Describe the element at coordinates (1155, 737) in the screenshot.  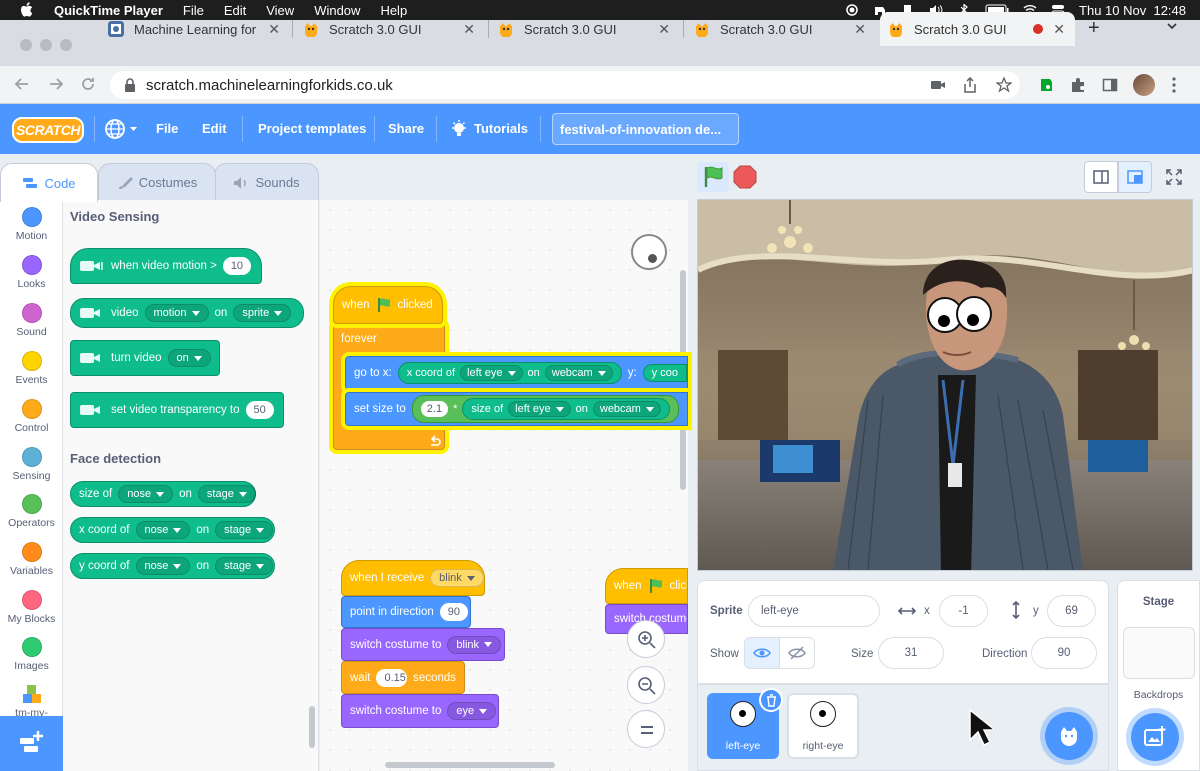
I see `choose-backdrop-button` at that location.